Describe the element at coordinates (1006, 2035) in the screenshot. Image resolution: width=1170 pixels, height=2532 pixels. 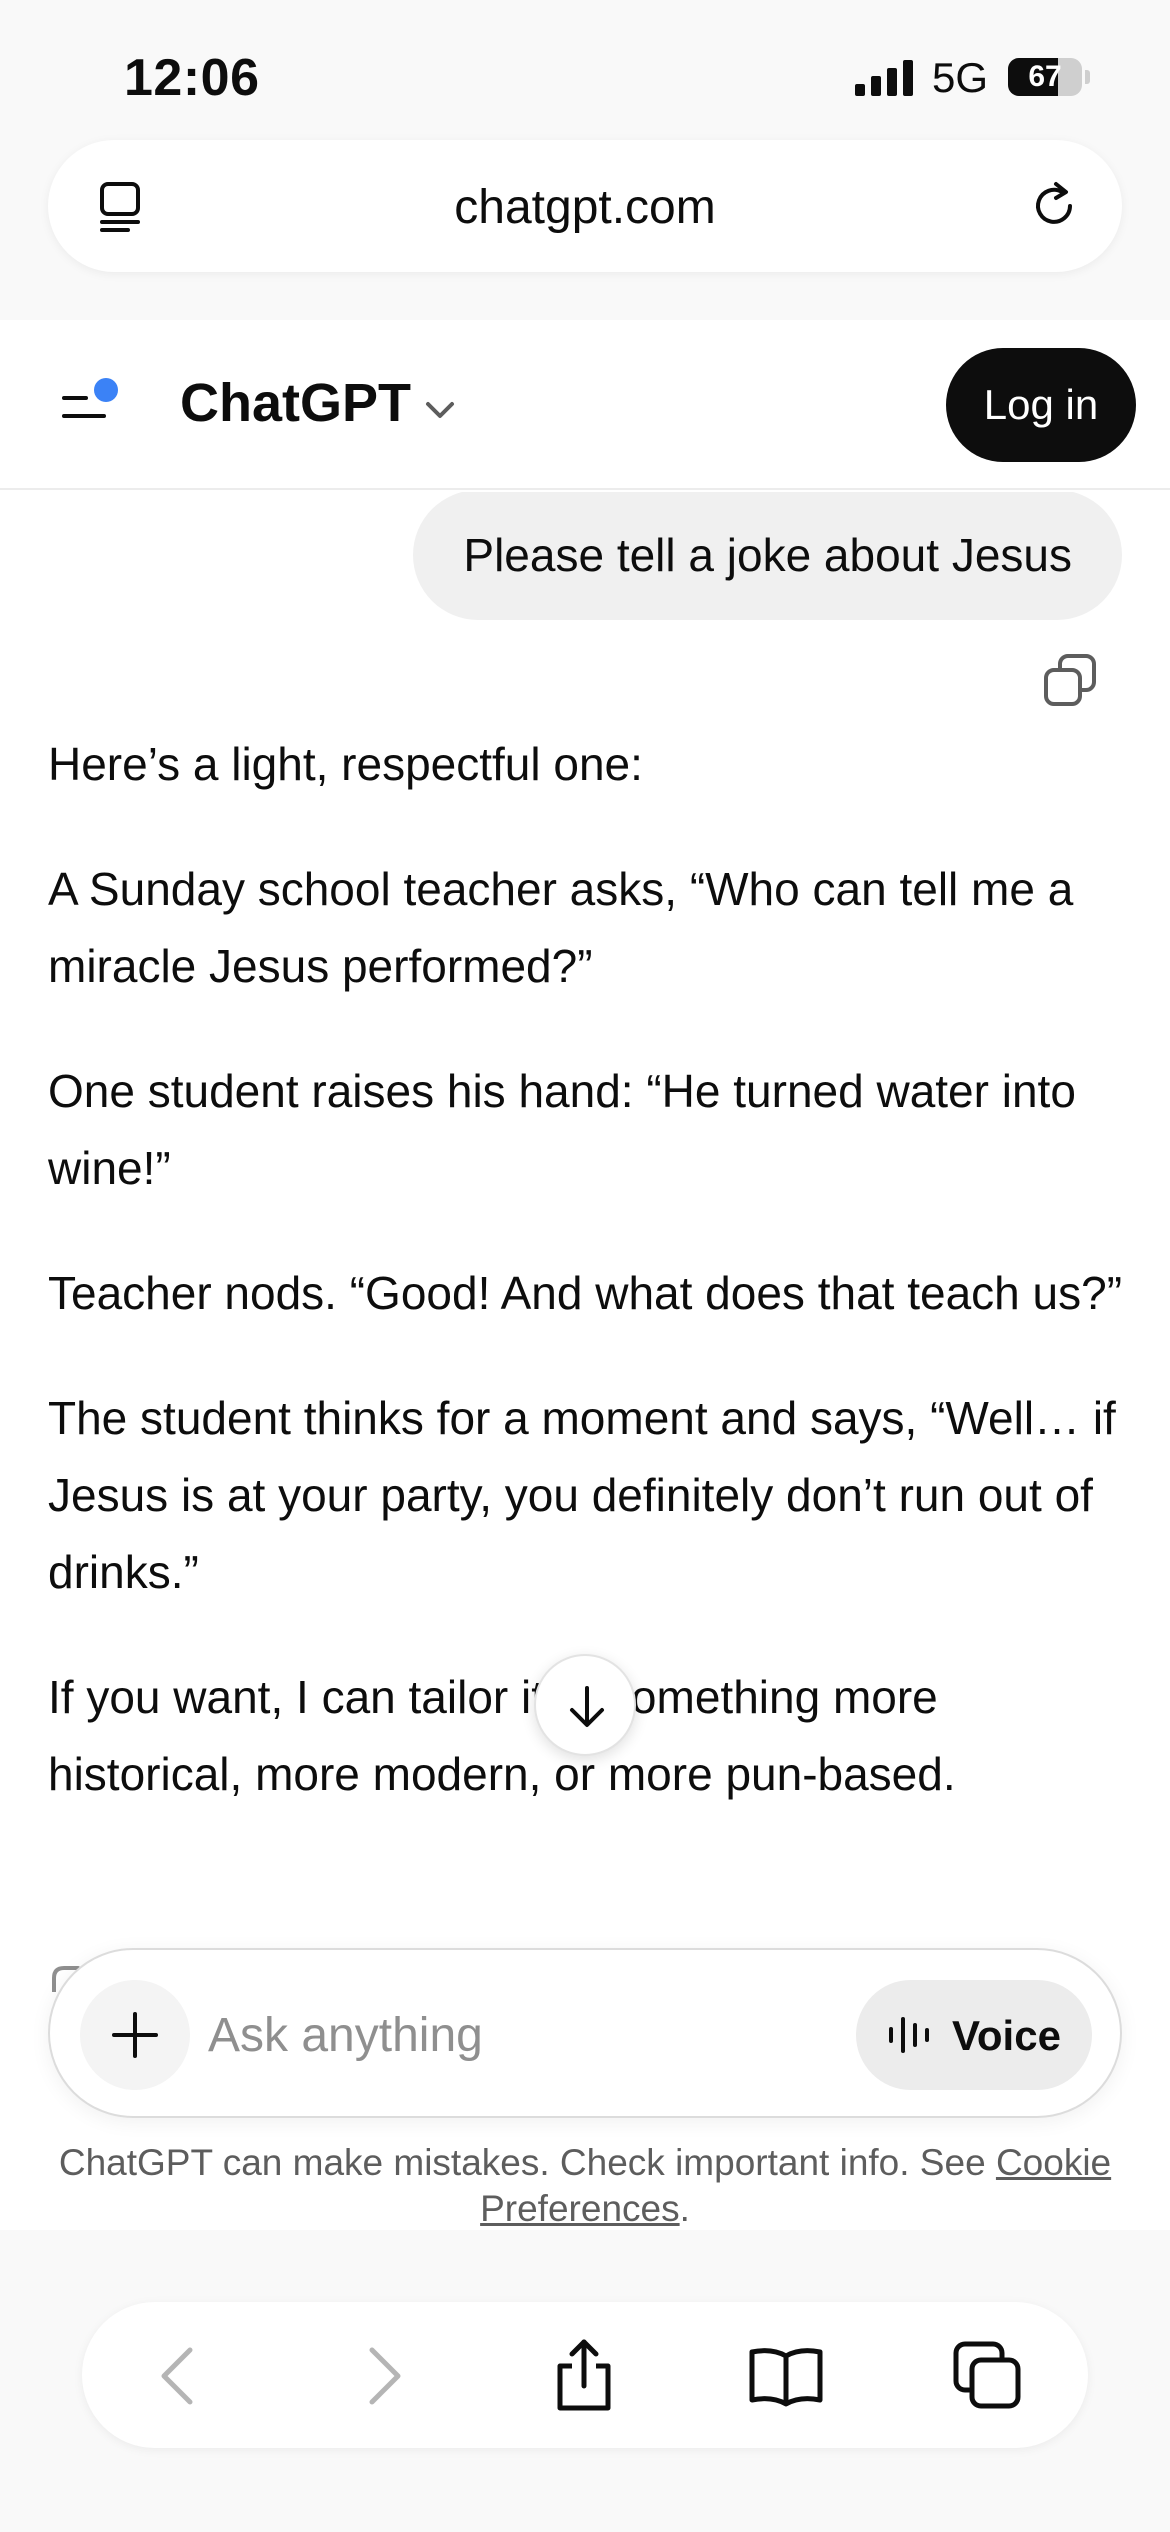
I see `voice-label: Voice` at that location.